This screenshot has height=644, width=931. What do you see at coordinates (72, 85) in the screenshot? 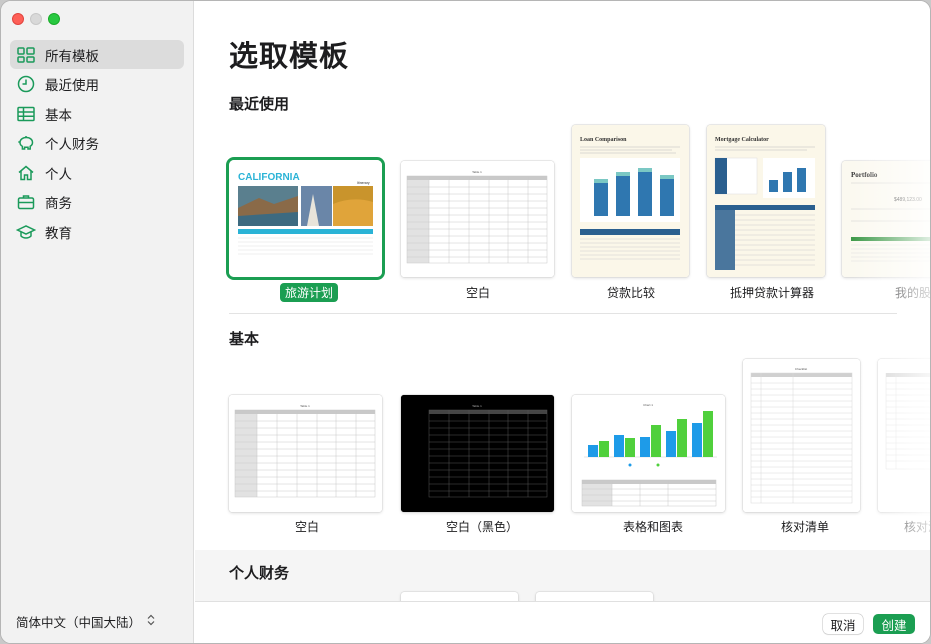
I see `sidebar-item-label: 最近使用` at bounding box center [72, 85].